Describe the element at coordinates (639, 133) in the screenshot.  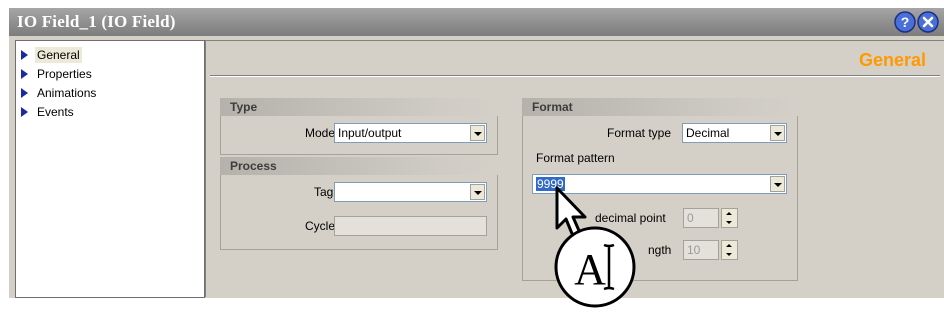
I see `format-type-label: Format type` at that location.